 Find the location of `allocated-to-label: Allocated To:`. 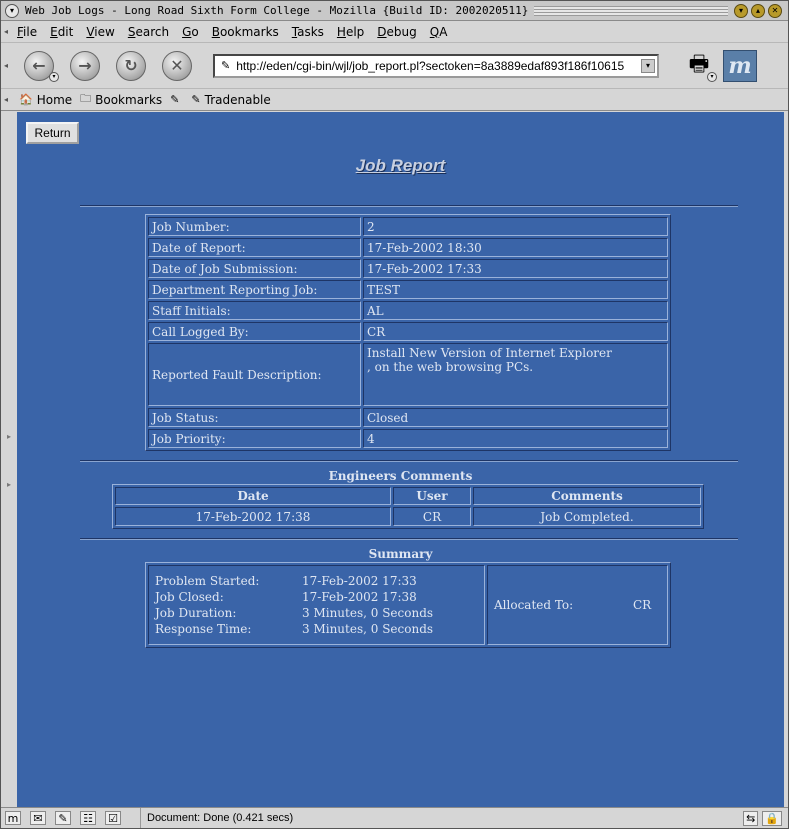

allocated-to-label: Allocated To: is located at coordinates (534, 605).